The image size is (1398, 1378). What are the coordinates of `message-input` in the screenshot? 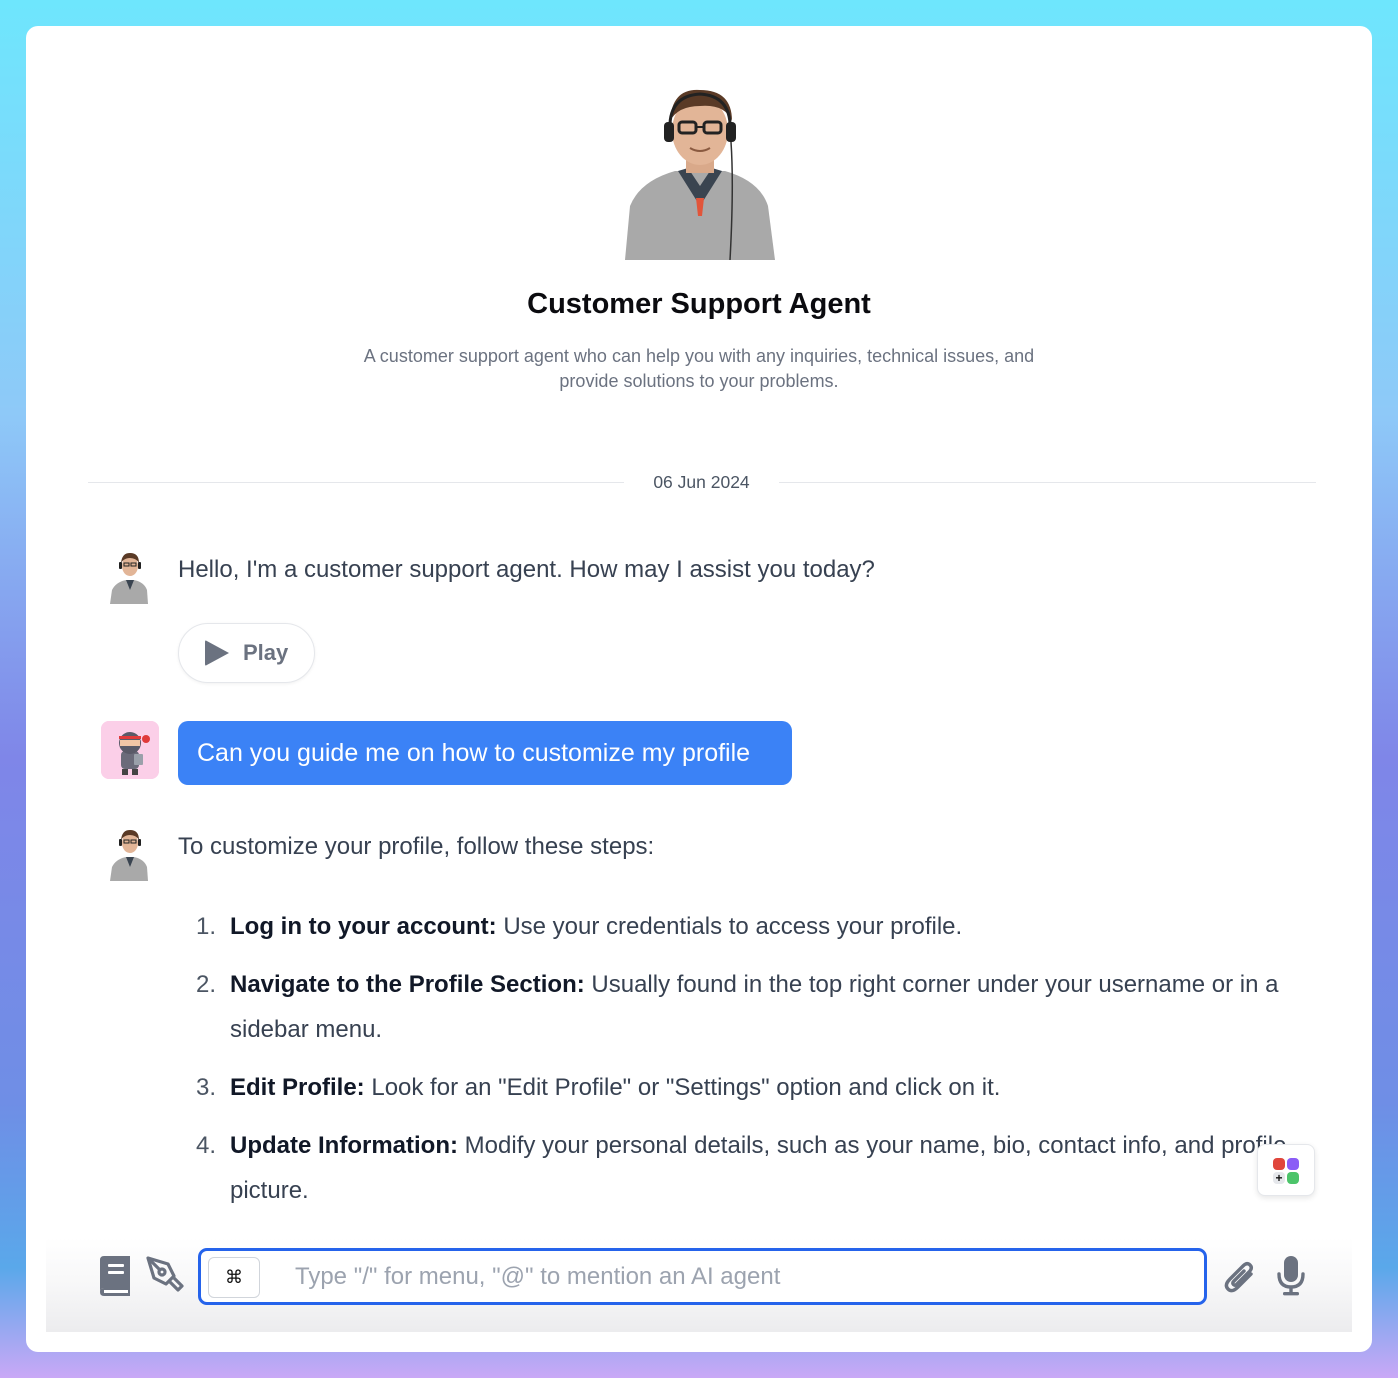 It's located at (733, 1276).